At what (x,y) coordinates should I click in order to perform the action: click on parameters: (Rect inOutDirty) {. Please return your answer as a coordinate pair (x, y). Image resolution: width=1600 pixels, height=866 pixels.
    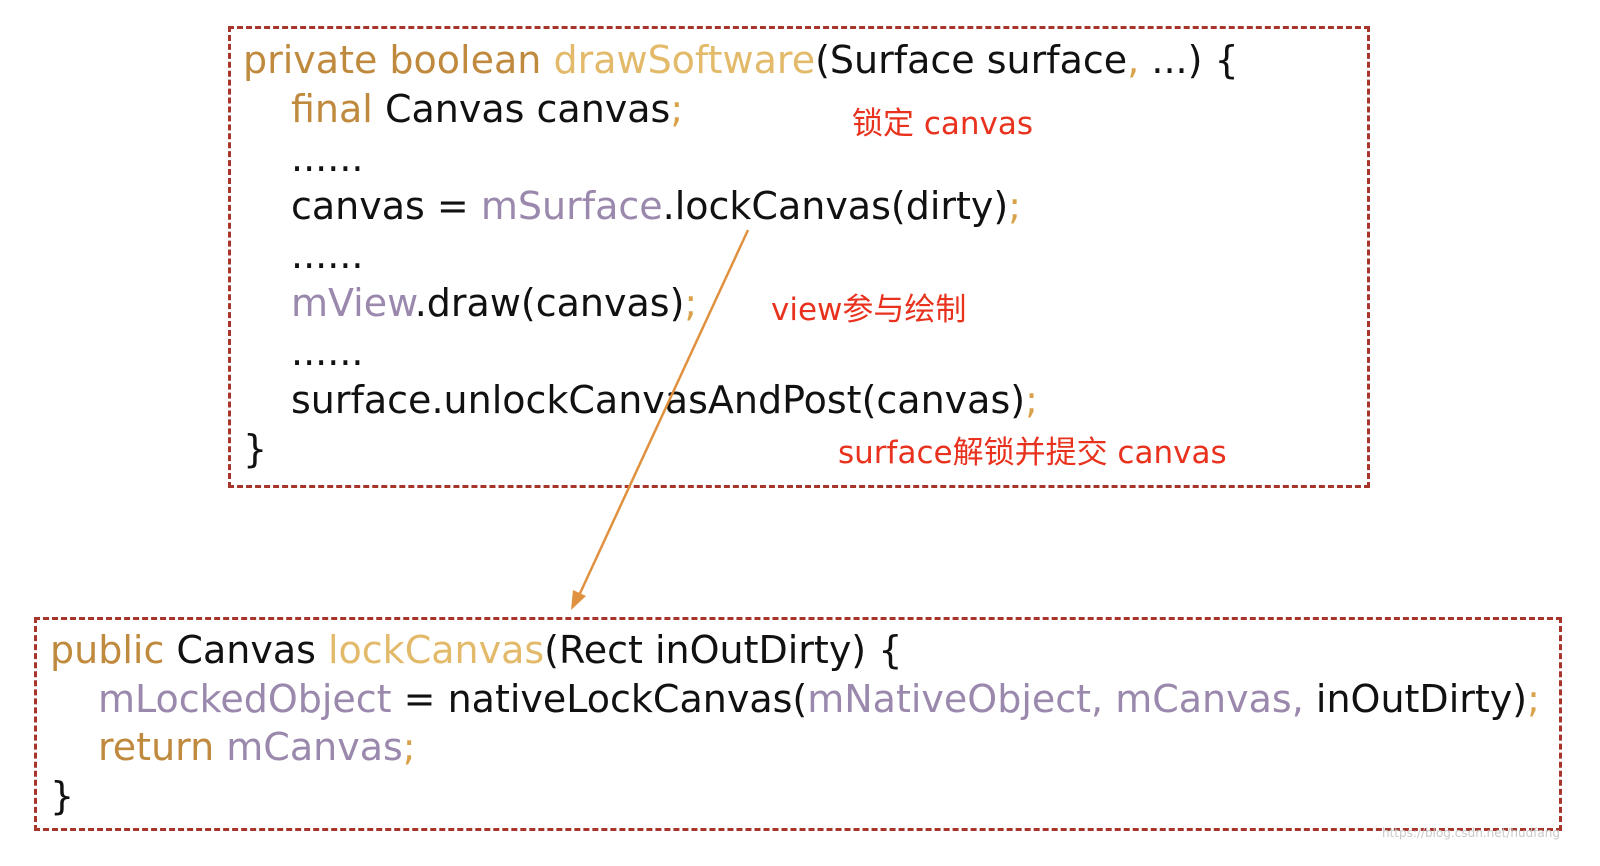
    Looking at the image, I should click on (723, 650).